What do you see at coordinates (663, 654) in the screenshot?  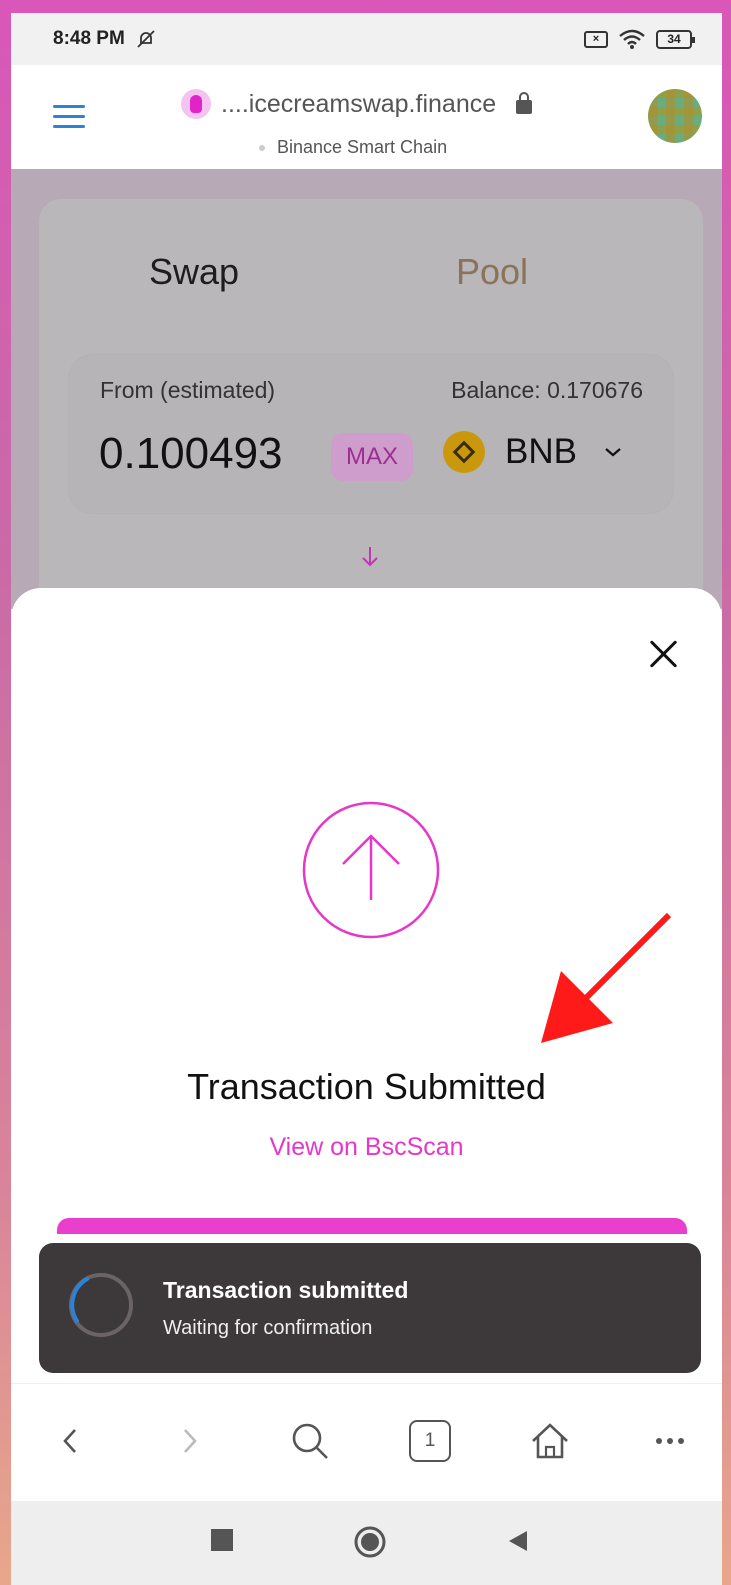 I see `close-icon` at bounding box center [663, 654].